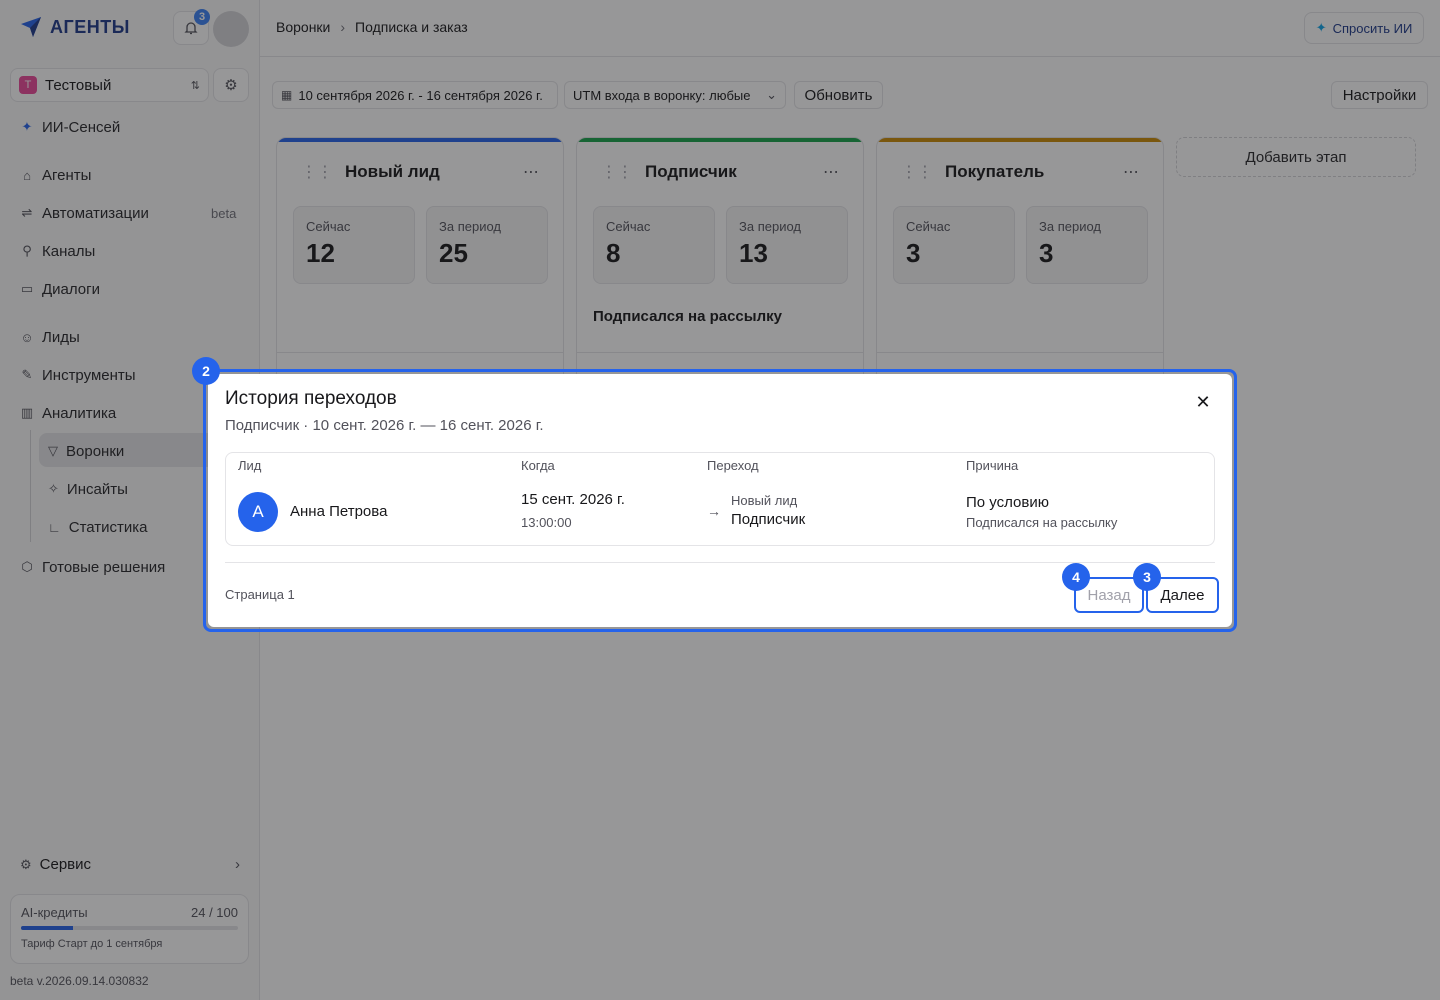 The width and height of the screenshot is (1440, 1000). What do you see at coordinates (546, 522) in the screenshot?
I see `transition-time: 13:00:00` at bounding box center [546, 522].